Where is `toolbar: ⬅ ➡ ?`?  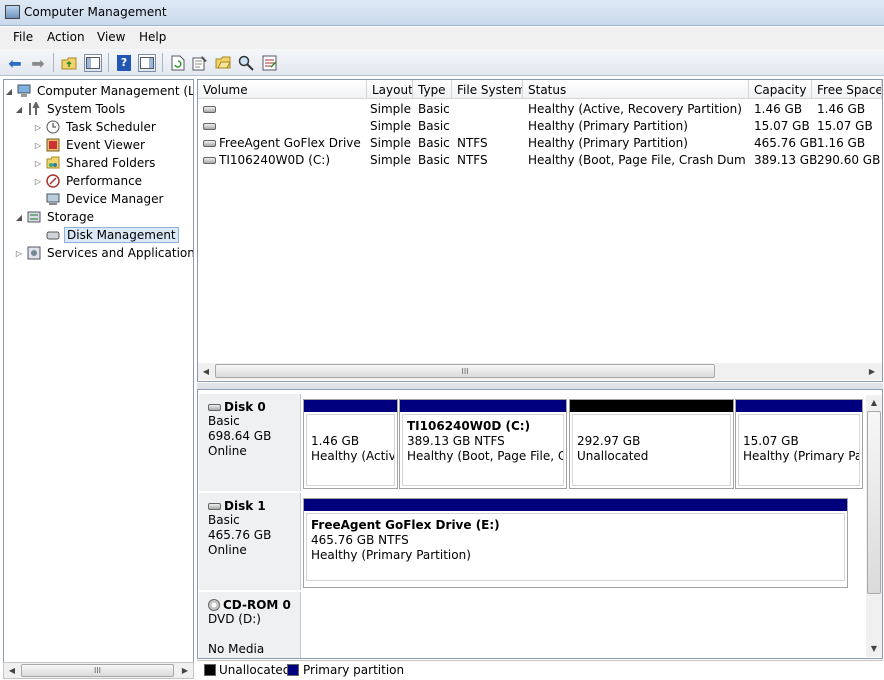
toolbar: ⬅ ➡ ? is located at coordinates (442, 62).